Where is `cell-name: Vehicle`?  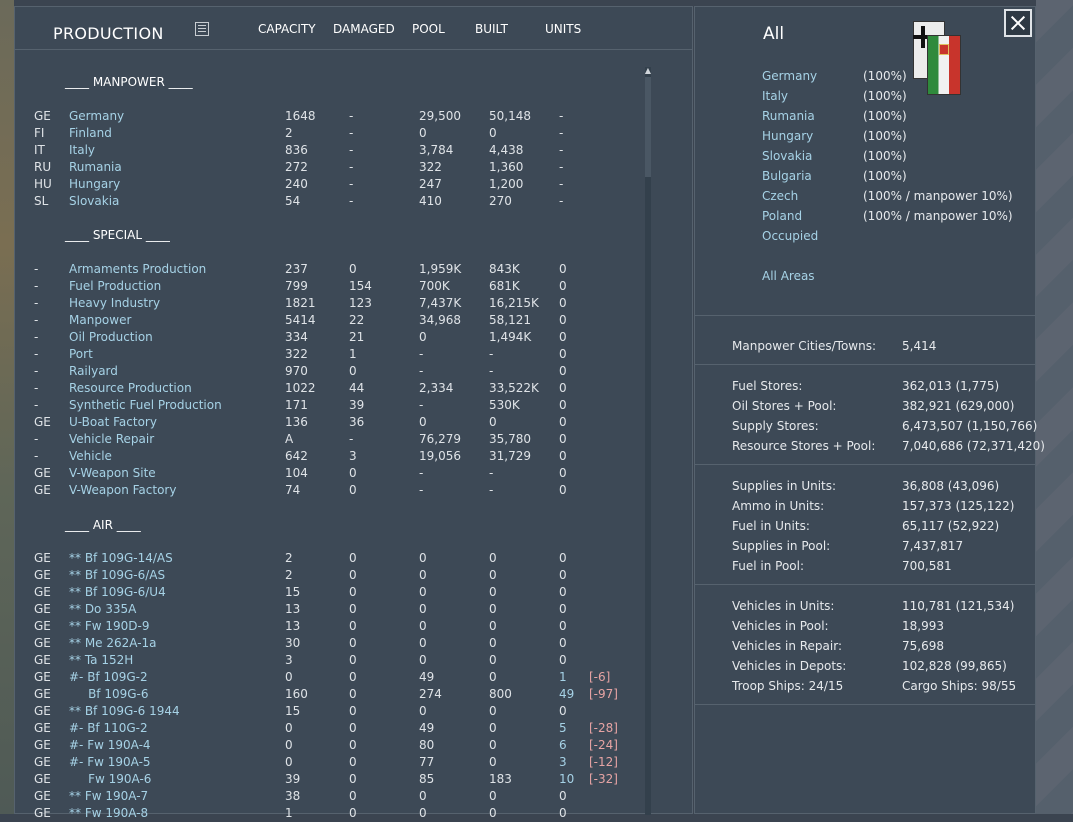
cell-name: Vehicle is located at coordinates (90, 456).